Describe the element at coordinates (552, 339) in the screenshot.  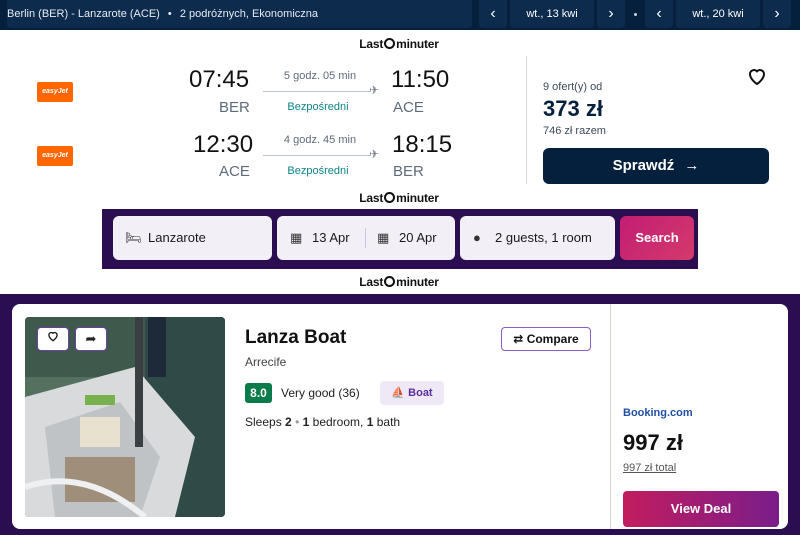
I see `compare-label: Compare` at that location.